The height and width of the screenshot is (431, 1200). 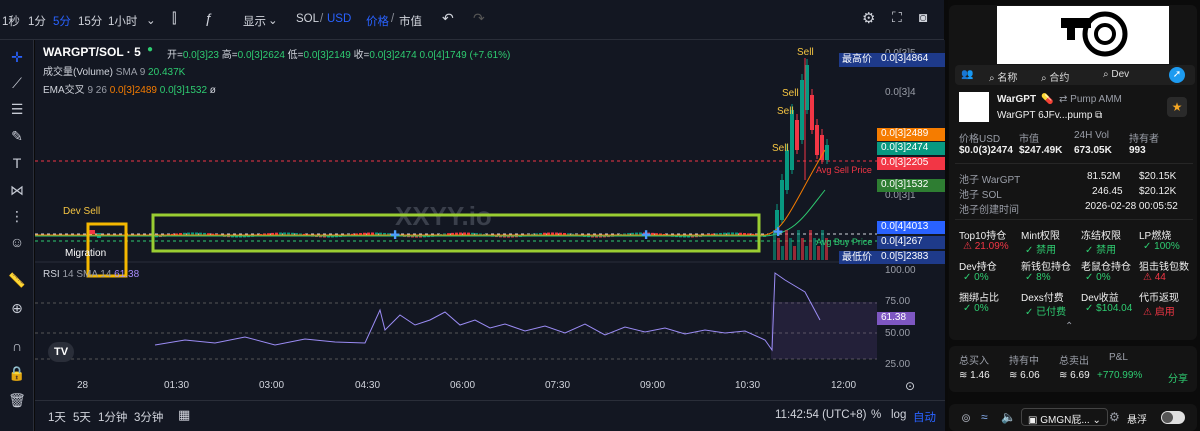 I want to click on speaker-icon: 🔈, so click(x=1008, y=417).